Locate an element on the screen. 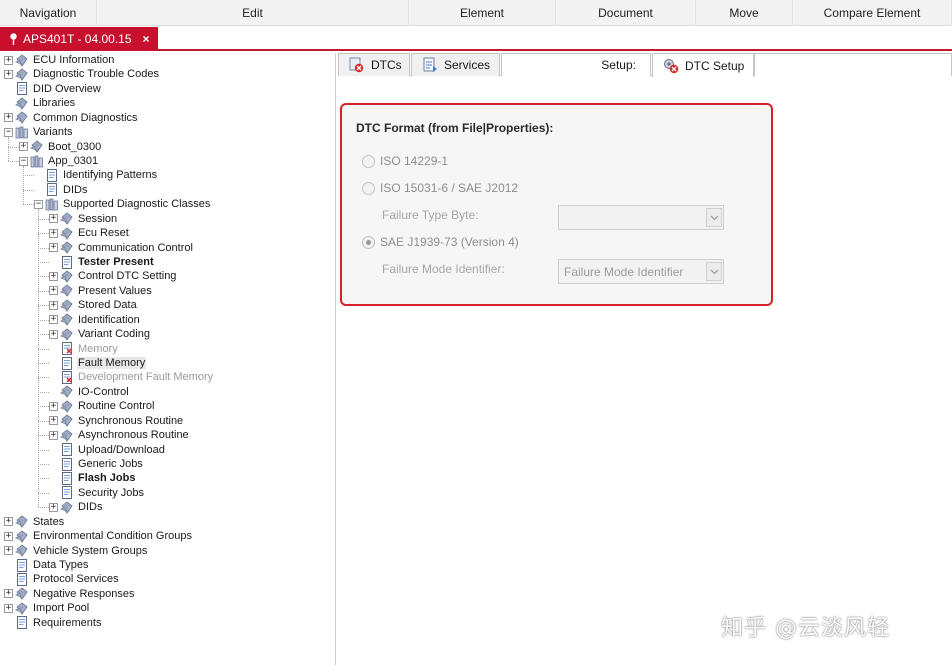 Image resolution: width=952 pixels, height=665 pixels. menu-document: Document is located at coordinates (626, 13).